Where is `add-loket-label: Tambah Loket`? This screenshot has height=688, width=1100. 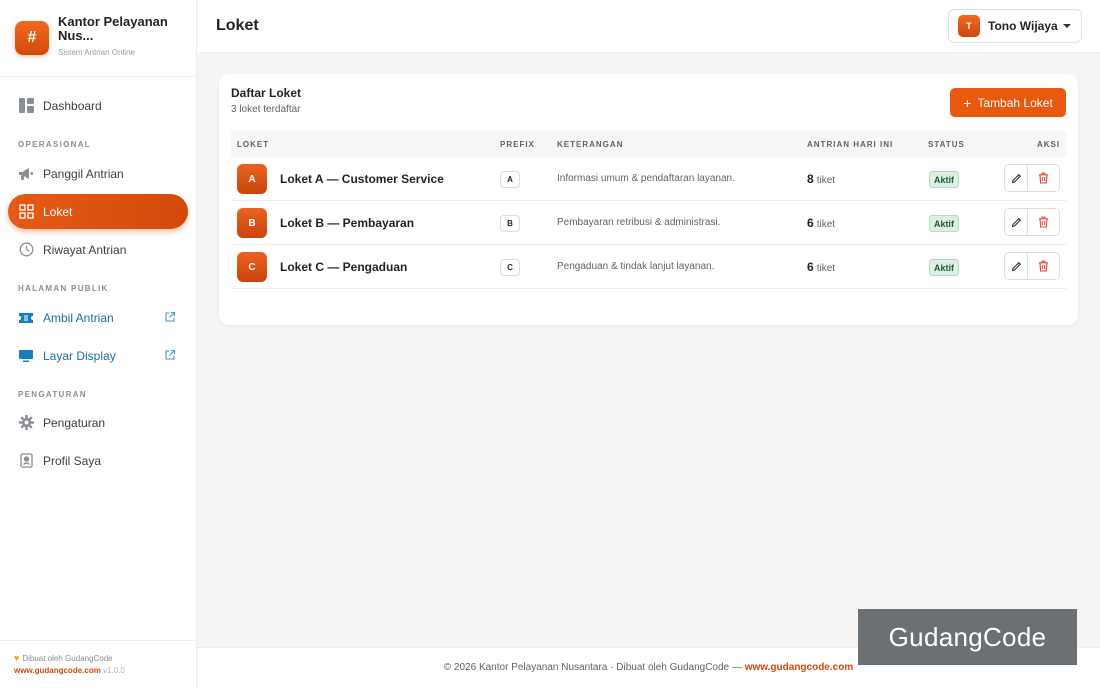 add-loket-label: Tambah Loket is located at coordinates (1015, 102).